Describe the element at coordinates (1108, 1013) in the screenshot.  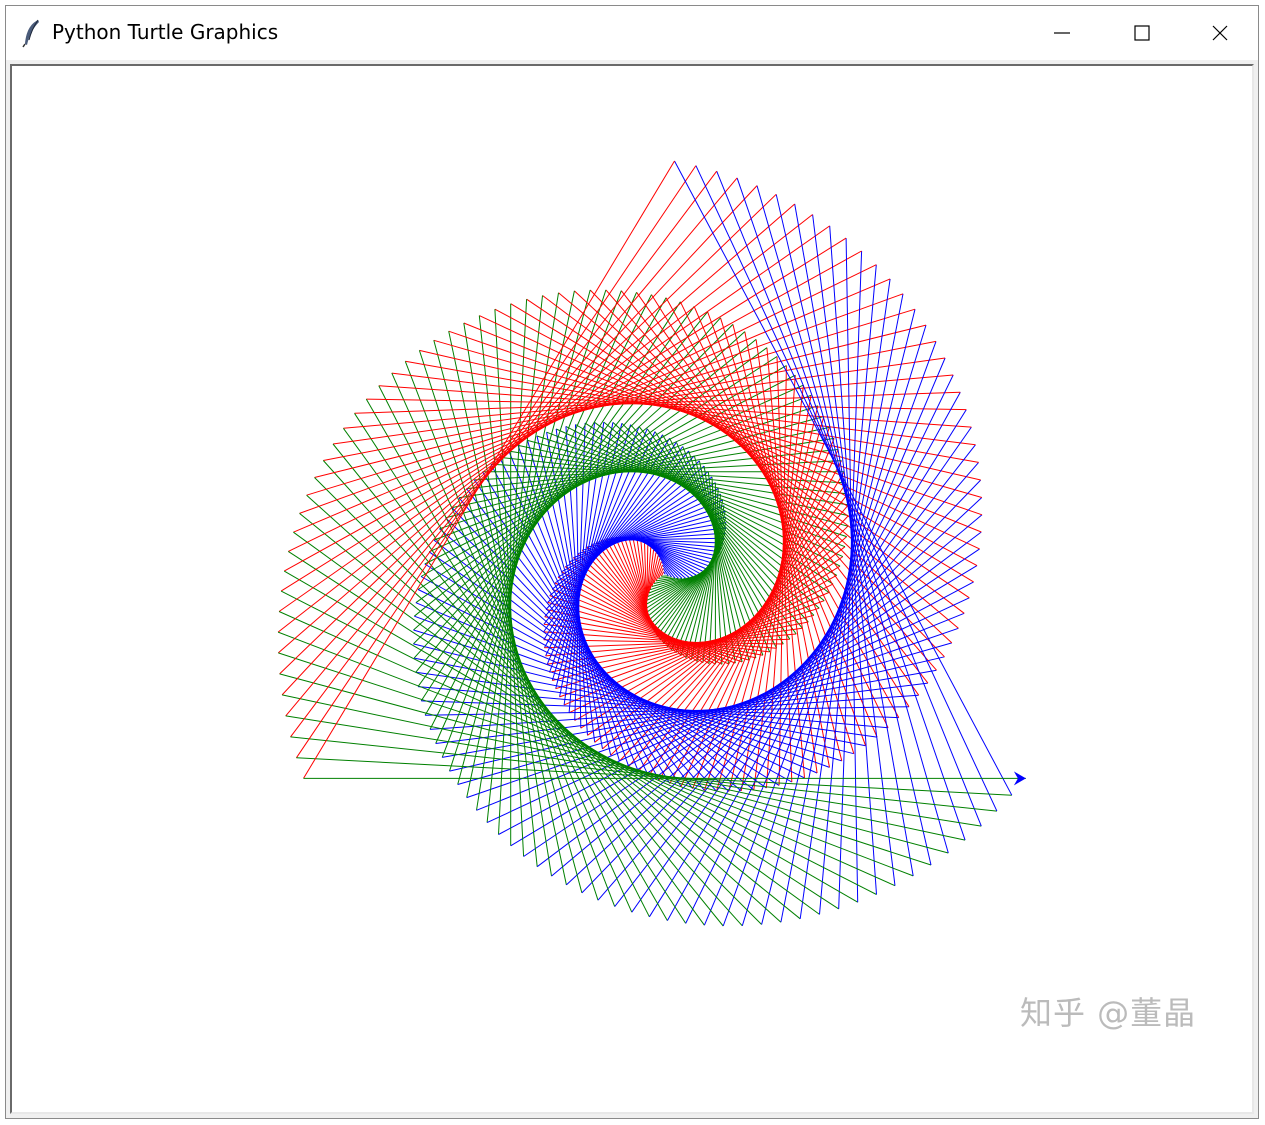
I see `watermark-text: 知乎 @董晶` at that location.